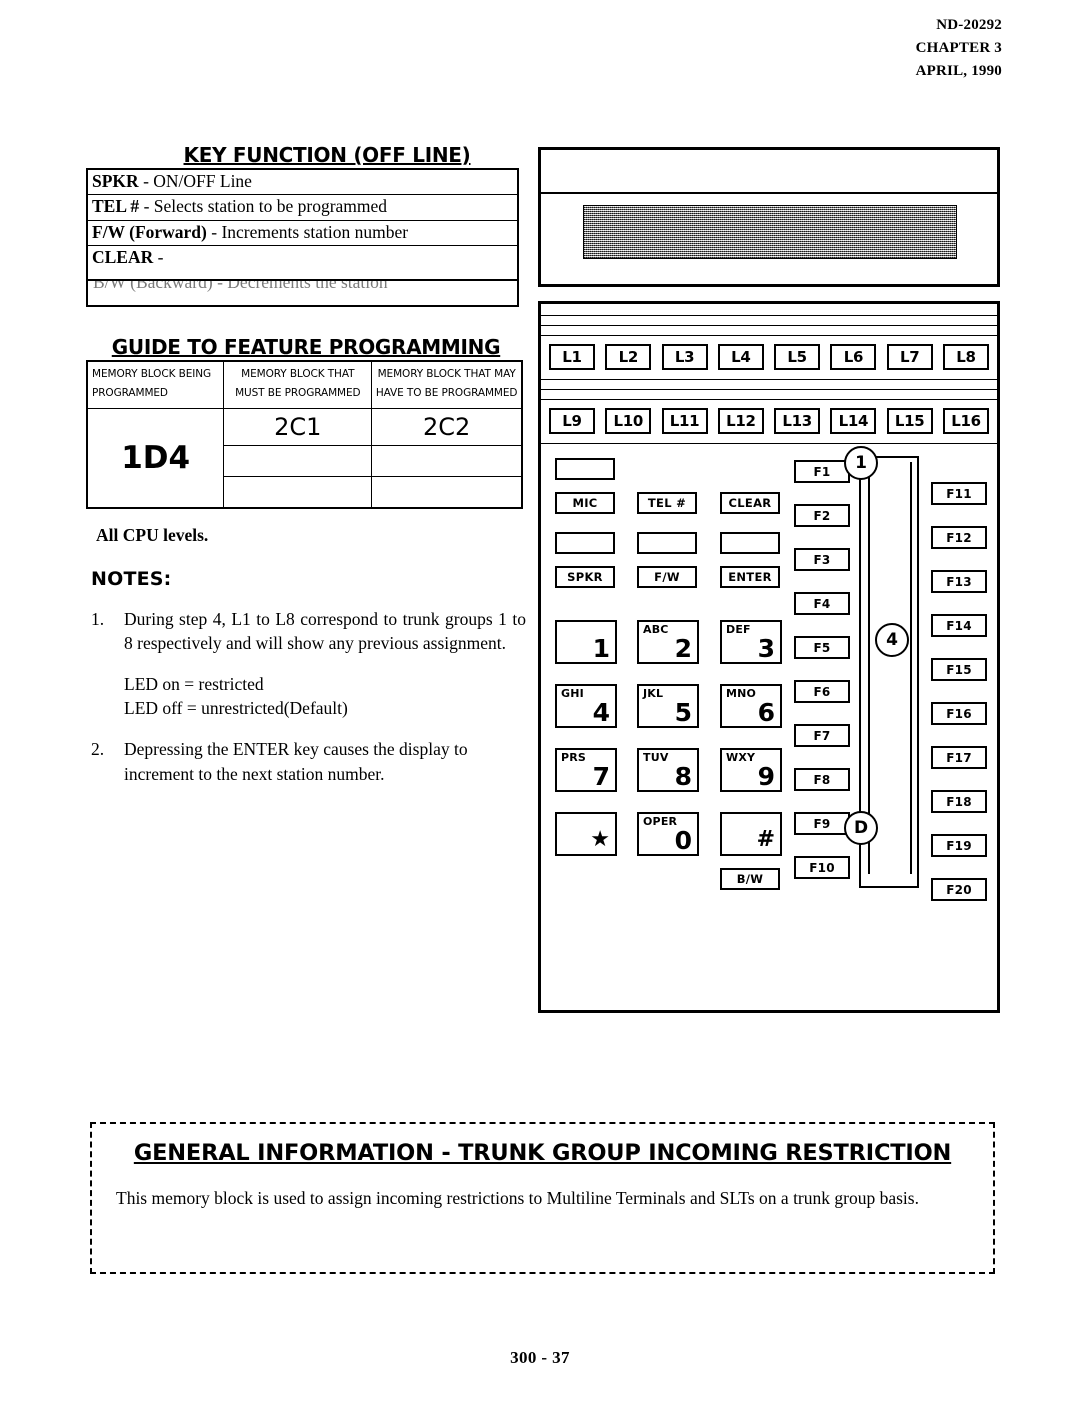 The image size is (1080, 1403). Describe the element at coordinates (750, 503) in the screenshot. I see `clear-button: CLEAR` at that location.